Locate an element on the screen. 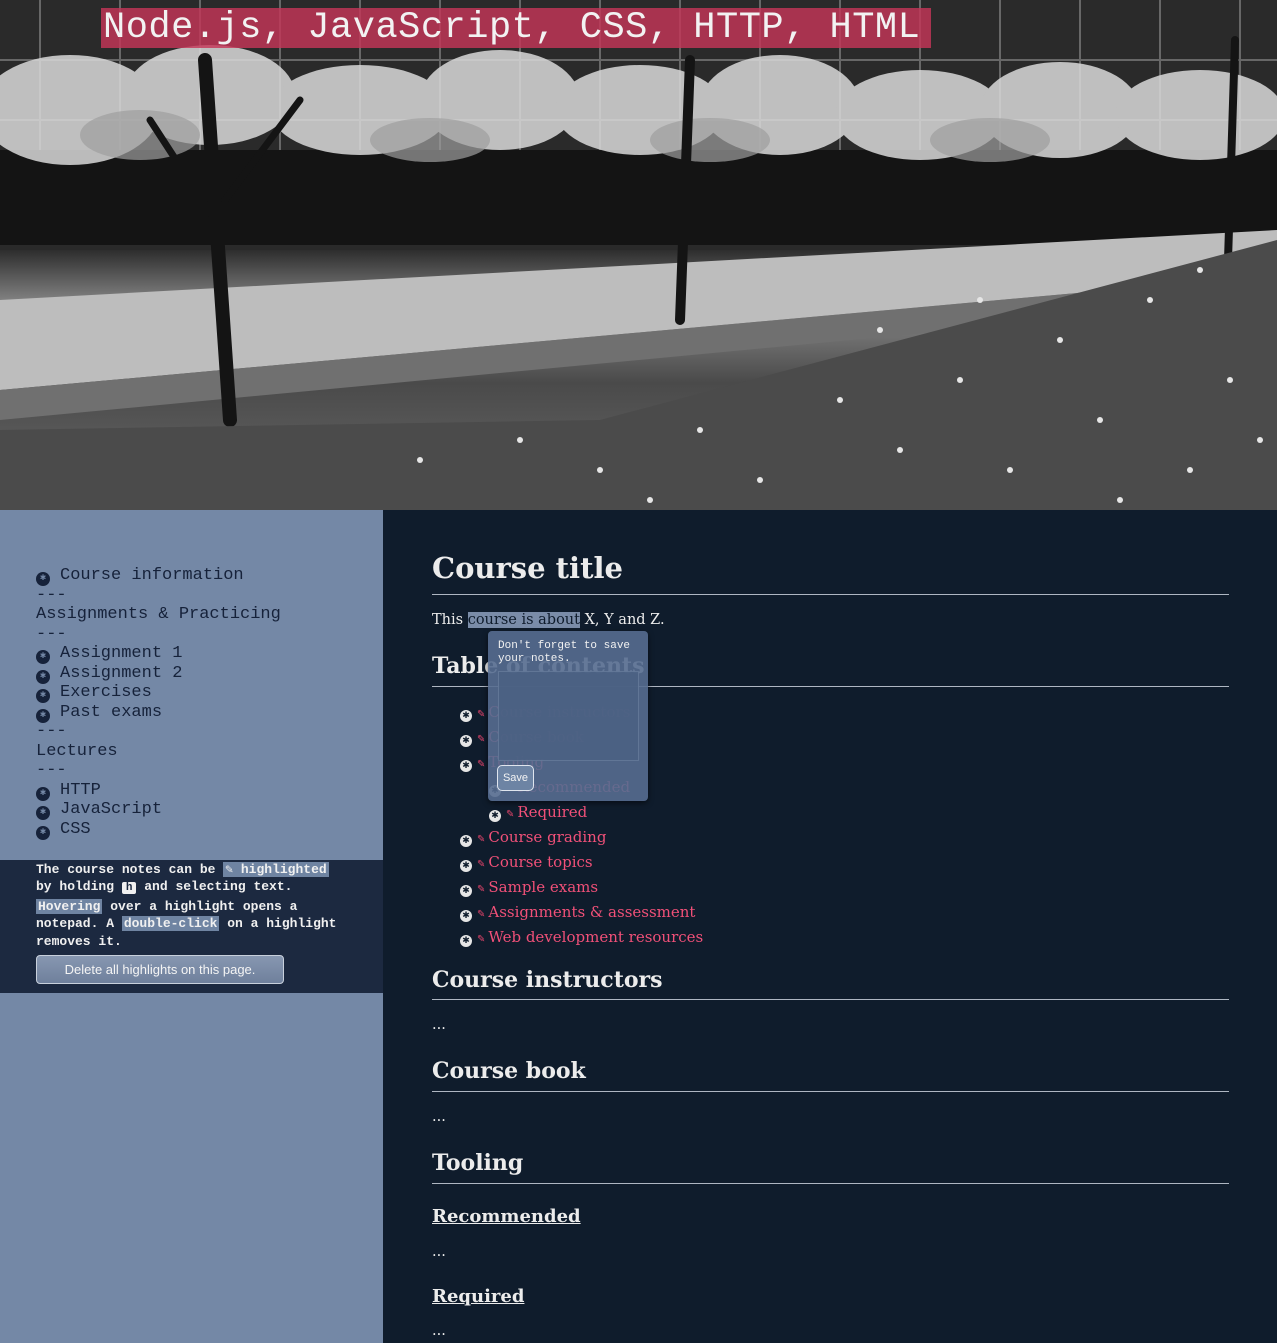  intro-highlight: course is about is located at coordinates (523, 620).